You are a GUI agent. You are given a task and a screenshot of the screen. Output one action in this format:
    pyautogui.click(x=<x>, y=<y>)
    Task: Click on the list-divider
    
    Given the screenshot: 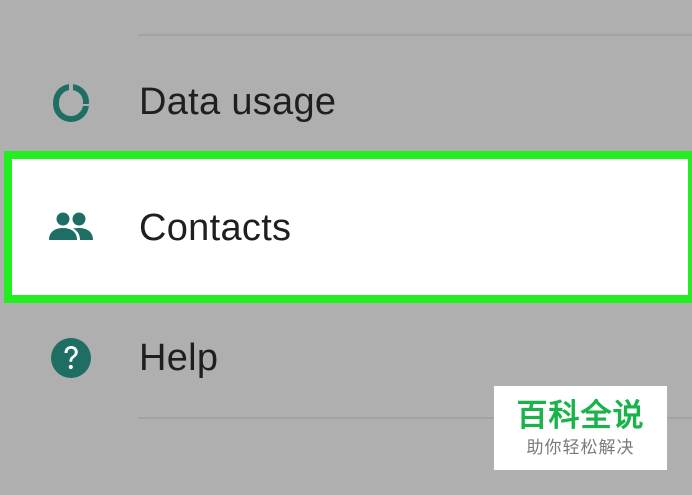 What is the action you would take?
    pyautogui.click(x=415, y=35)
    